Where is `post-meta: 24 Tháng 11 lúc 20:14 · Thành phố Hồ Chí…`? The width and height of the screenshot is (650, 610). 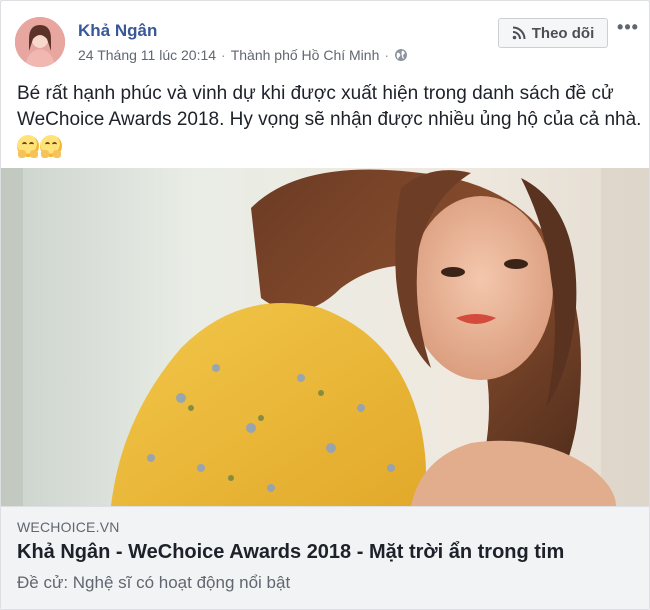
post-meta: 24 Tháng 11 lúc 20:14 · Thành phố Hồ Chí… is located at coordinates (243, 55).